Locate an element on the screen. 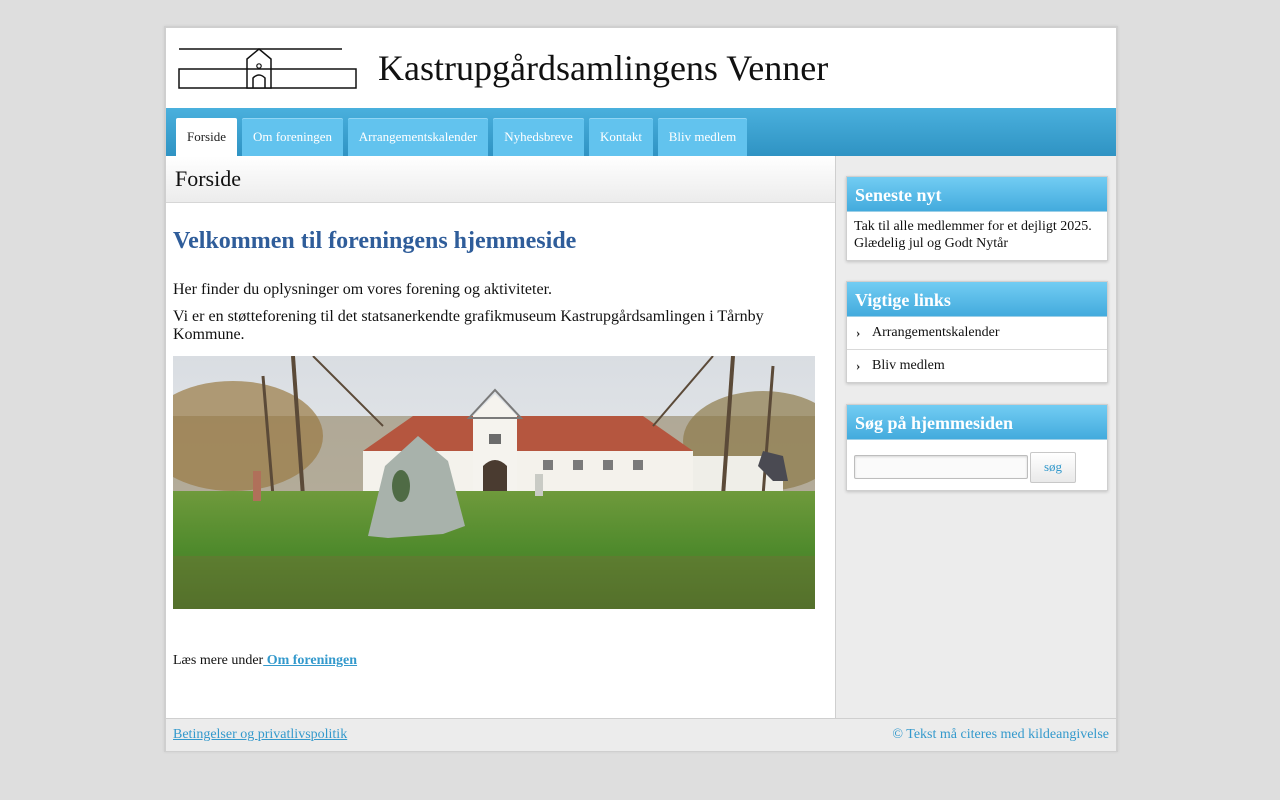  search-box: Søg på hjemmesiden søg is located at coordinates (977, 447).